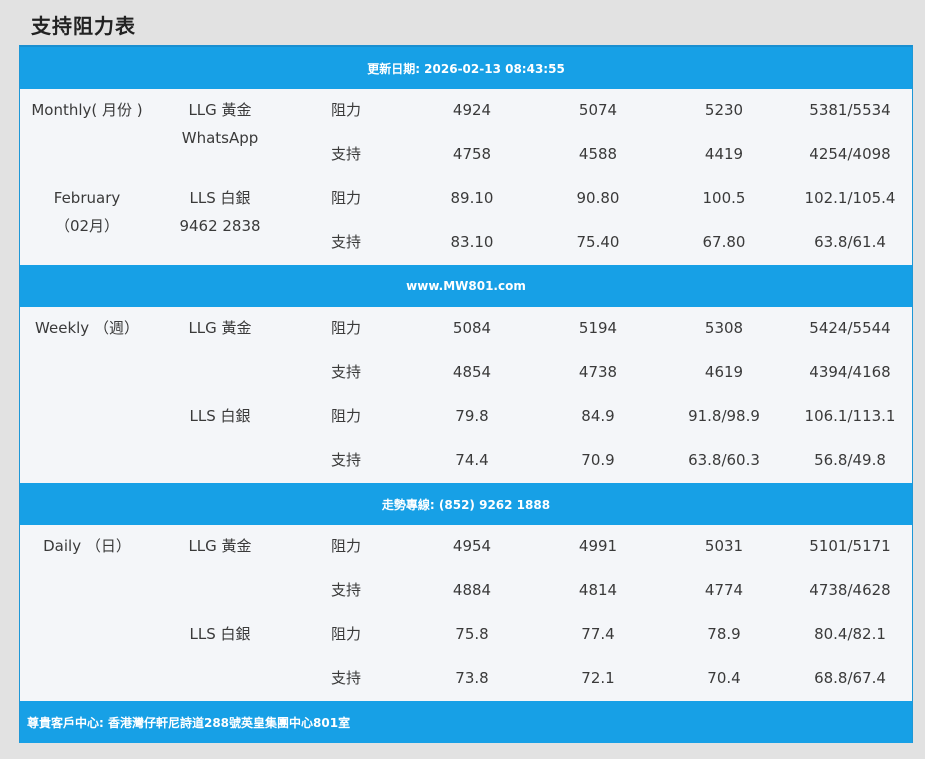  Describe the element at coordinates (598, 328) in the screenshot. I see `value-cell: 5194` at that location.